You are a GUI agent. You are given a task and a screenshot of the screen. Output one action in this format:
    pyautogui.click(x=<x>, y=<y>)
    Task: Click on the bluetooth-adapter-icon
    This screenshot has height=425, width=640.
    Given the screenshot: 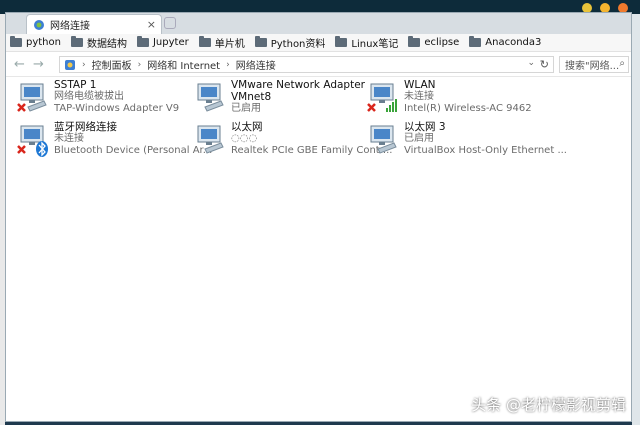 What is the action you would take?
    pyautogui.click(x=32, y=141)
    